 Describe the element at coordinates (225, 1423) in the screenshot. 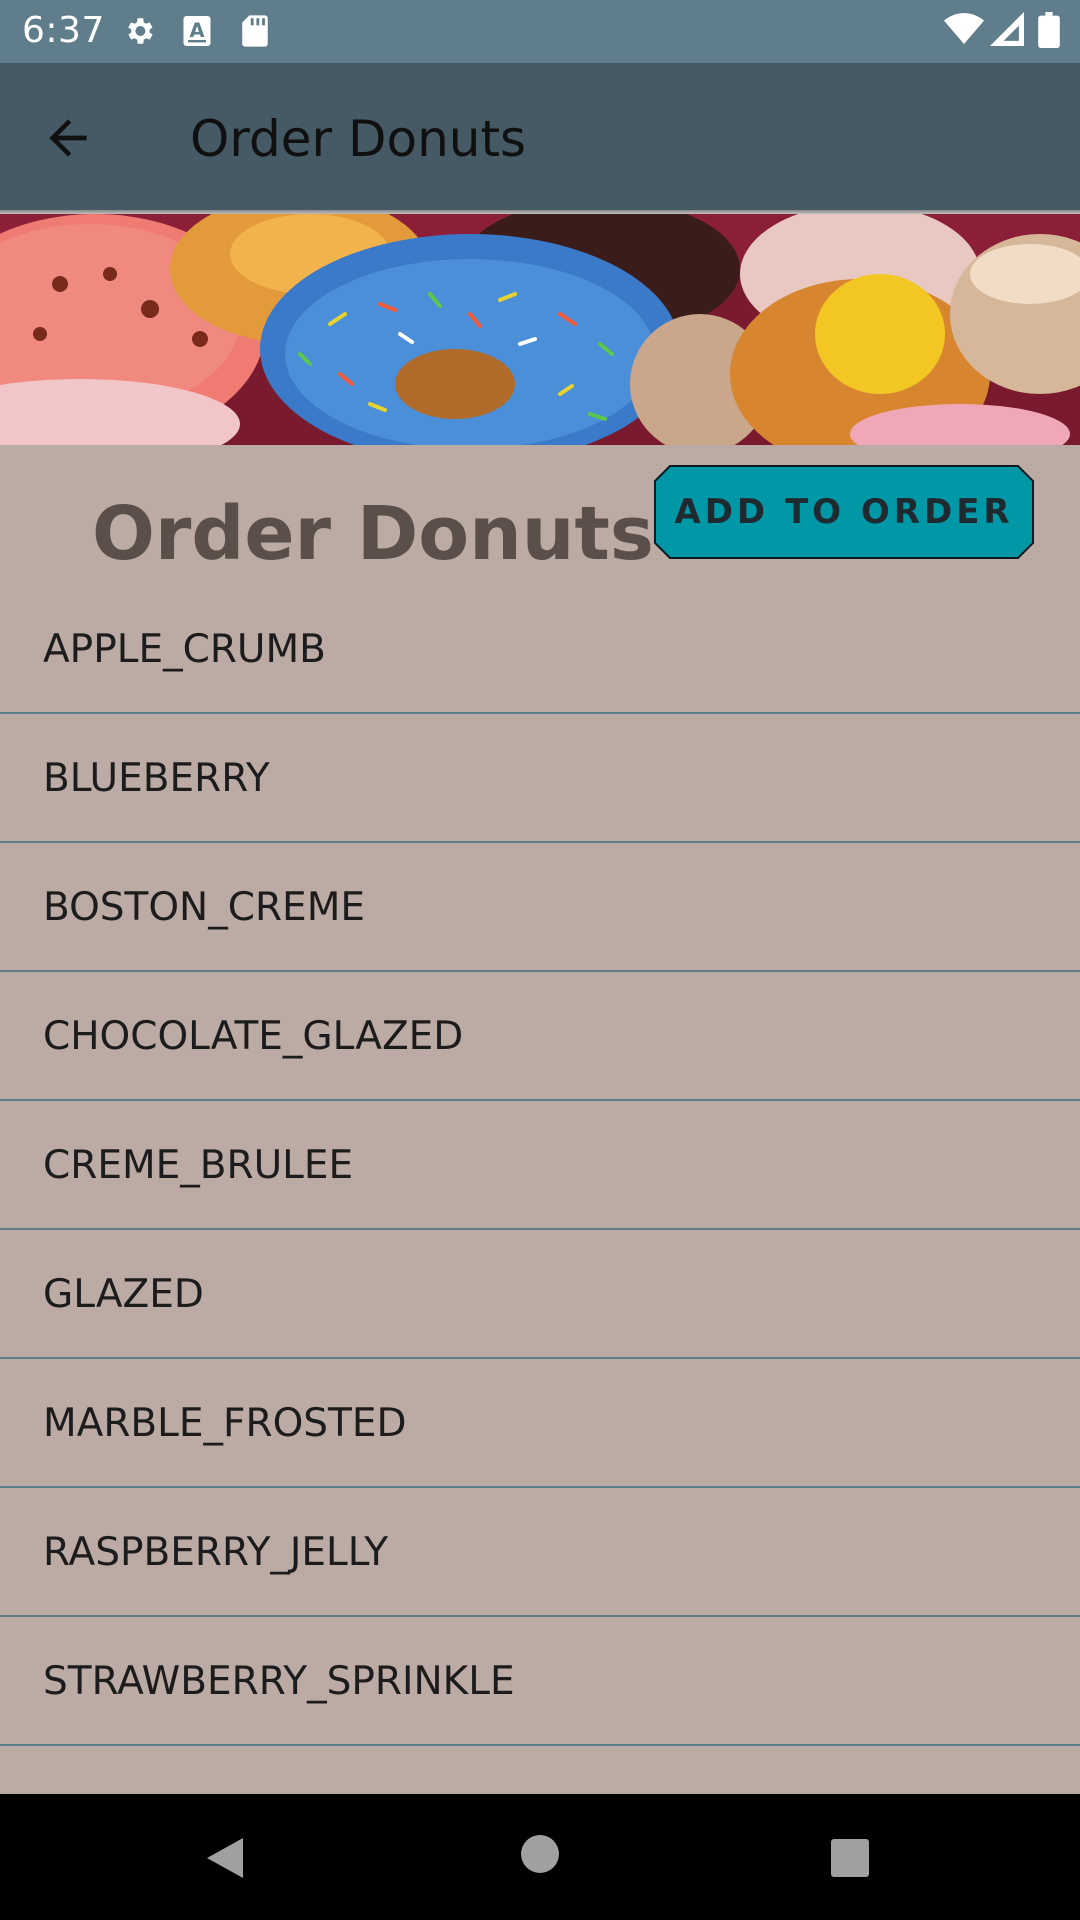

I see `list-item-label: MARBLE_FROSTED` at that location.